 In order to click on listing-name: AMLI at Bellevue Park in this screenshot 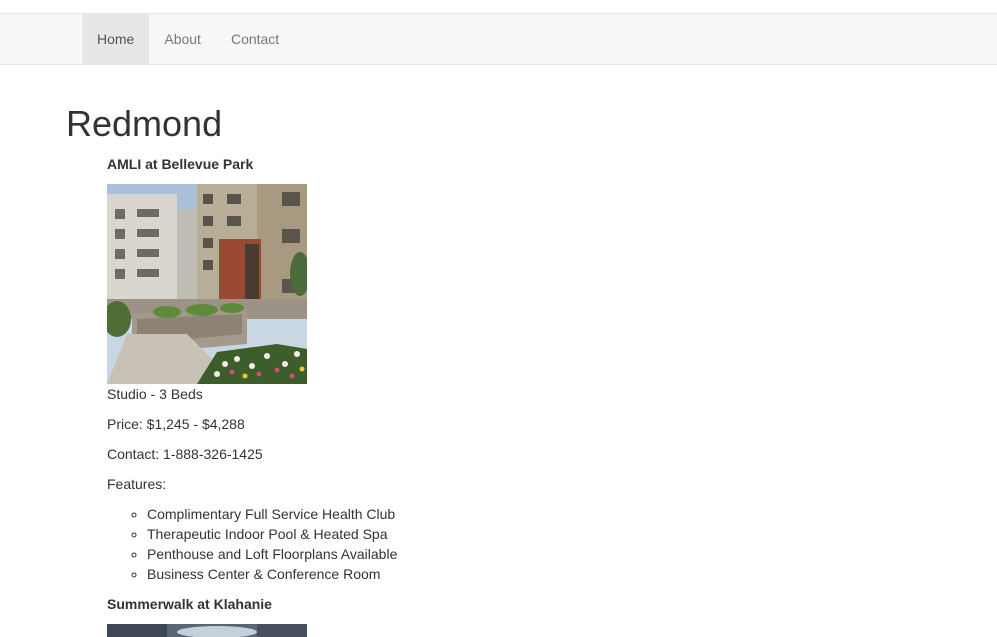, I will do `click(180, 164)`.